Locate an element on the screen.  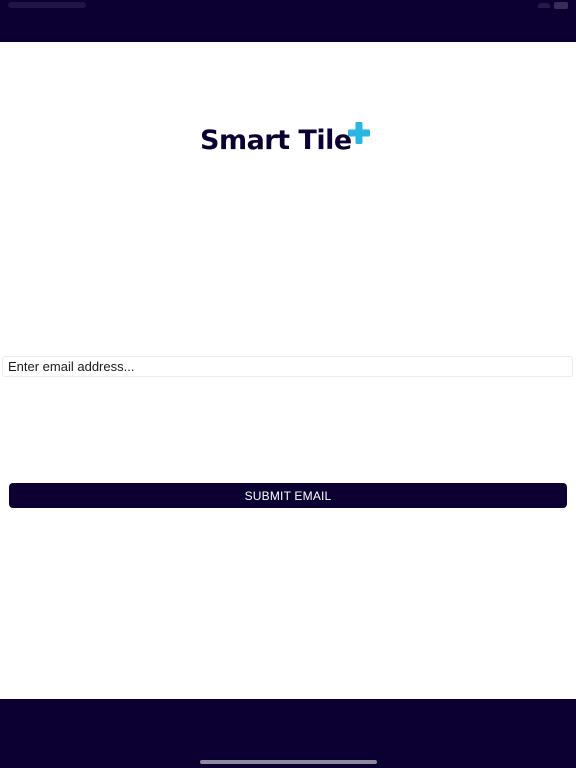
header-bar is located at coordinates (288, 21).